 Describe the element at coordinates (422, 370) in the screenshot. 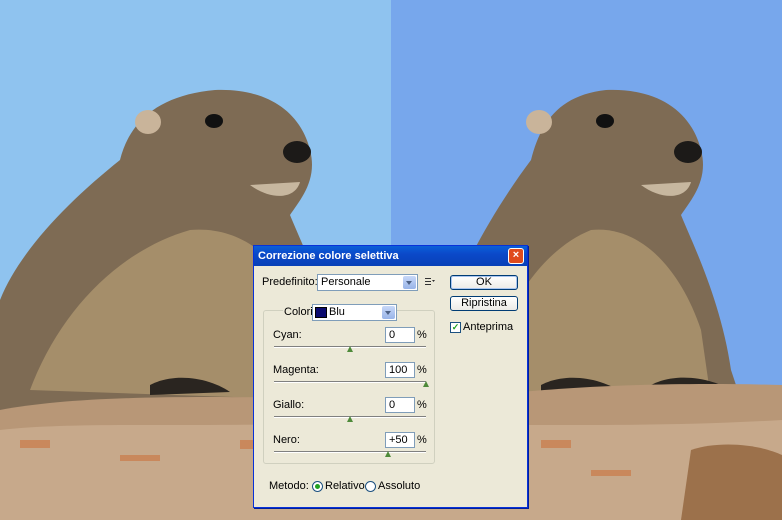

I see `magenta-percent-sign: %` at that location.